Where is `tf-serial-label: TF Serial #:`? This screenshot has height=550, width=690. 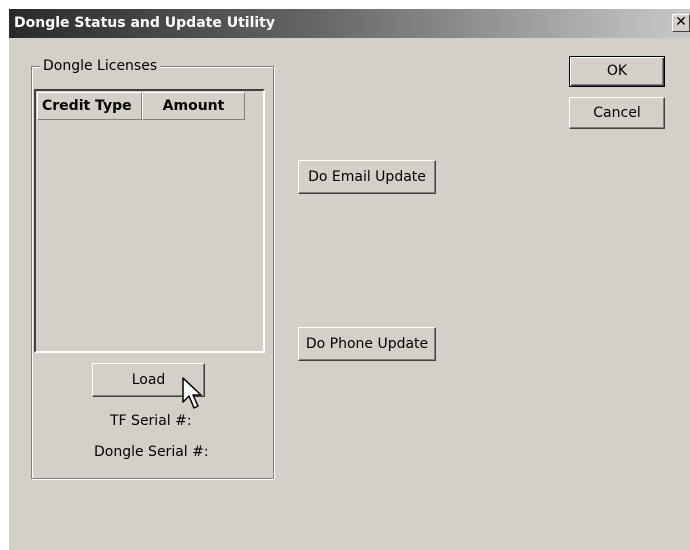
tf-serial-label: TF Serial #: is located at coordinates (151, 421).